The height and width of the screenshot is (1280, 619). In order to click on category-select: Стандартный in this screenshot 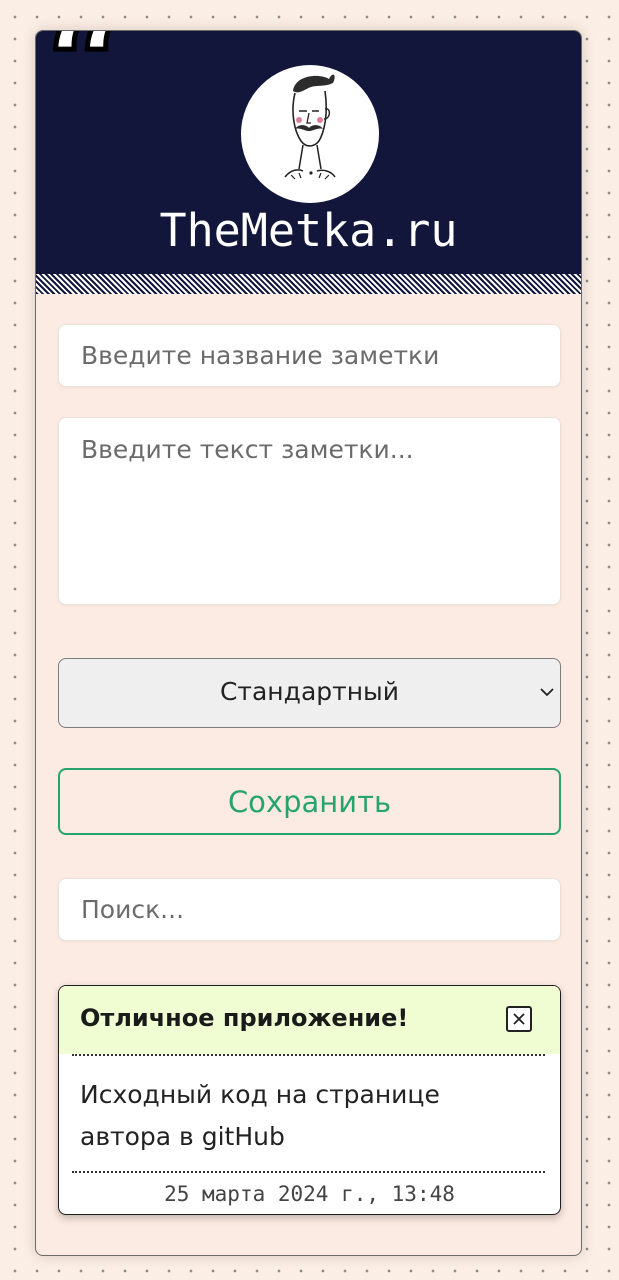, I will do `click(309, 693)`.